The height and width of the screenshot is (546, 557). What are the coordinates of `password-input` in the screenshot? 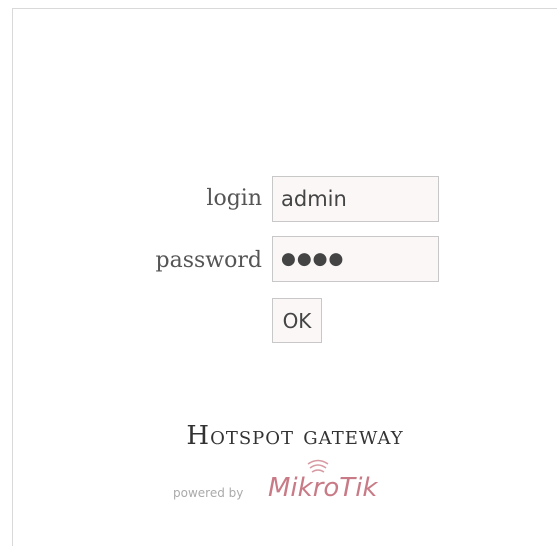 It's located at (355, 259).